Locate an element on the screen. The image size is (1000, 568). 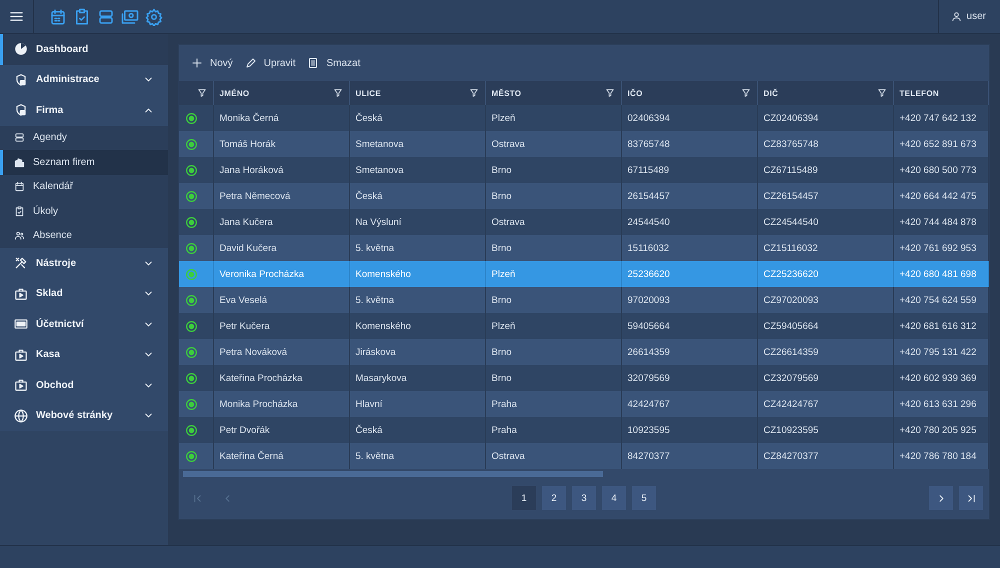
sidebar-group: Administrace is located at coordinates (84, 79).